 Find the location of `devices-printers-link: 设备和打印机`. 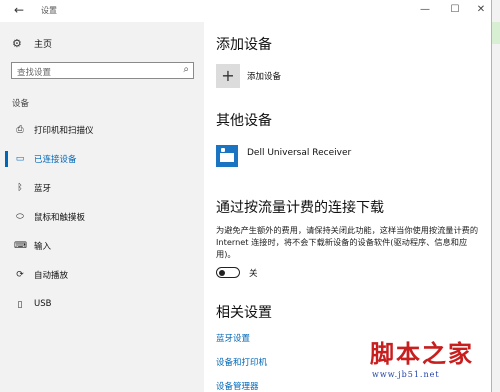

devices-printers-link: 设备和打印机 is located at coordinates (241, 362).